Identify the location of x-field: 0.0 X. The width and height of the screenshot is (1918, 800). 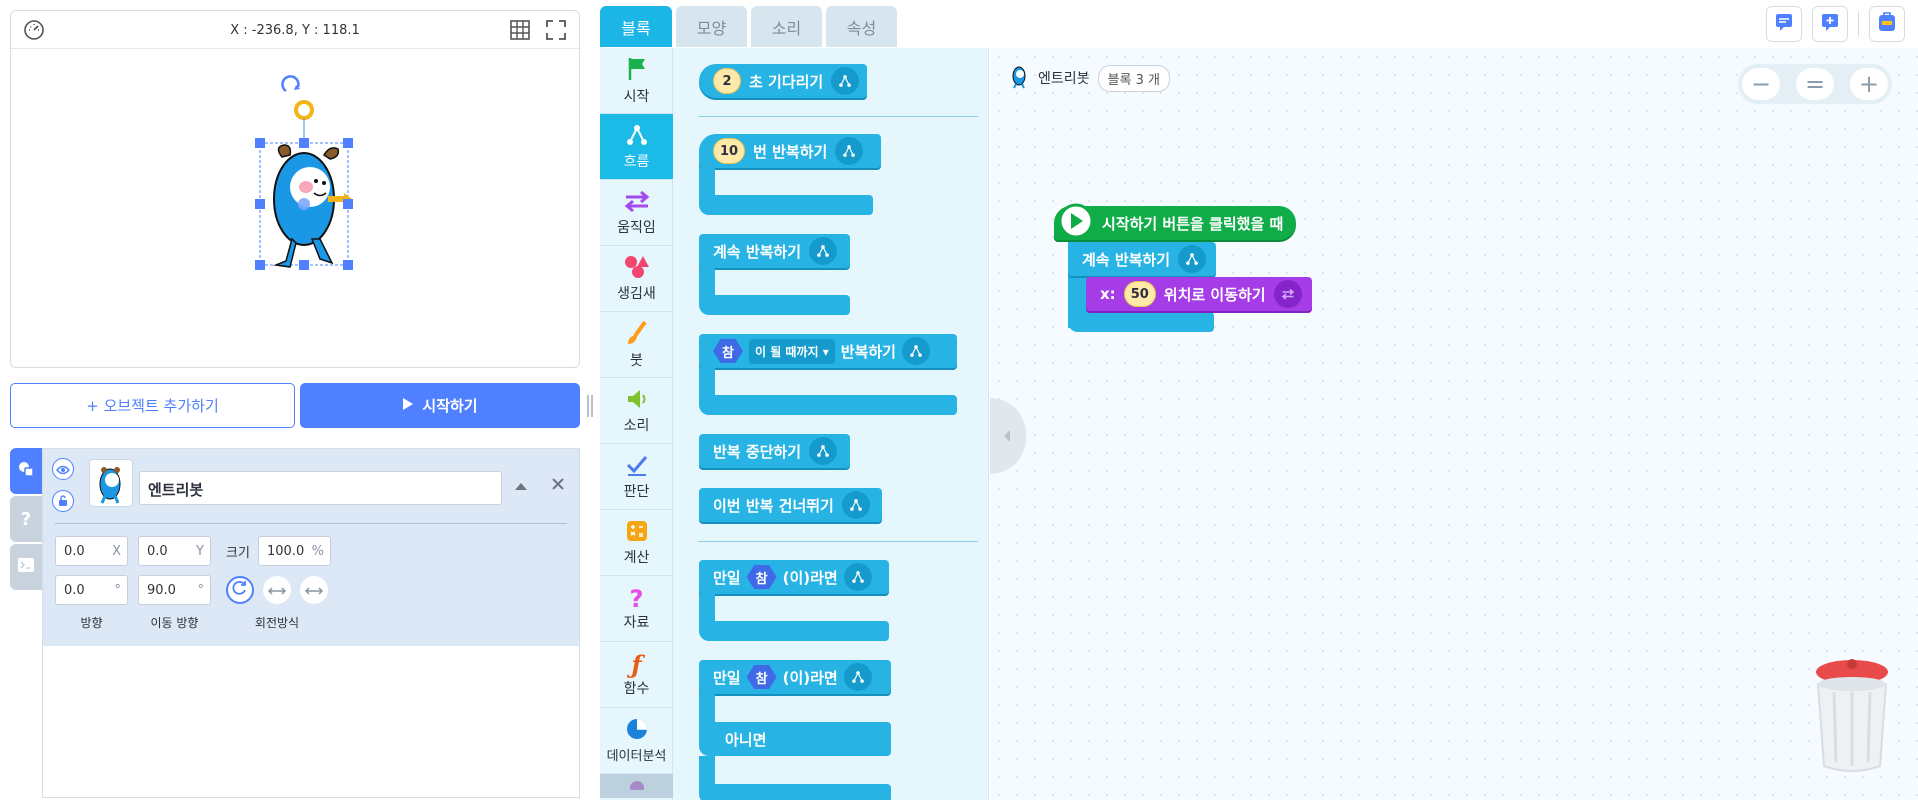
(91, 551).